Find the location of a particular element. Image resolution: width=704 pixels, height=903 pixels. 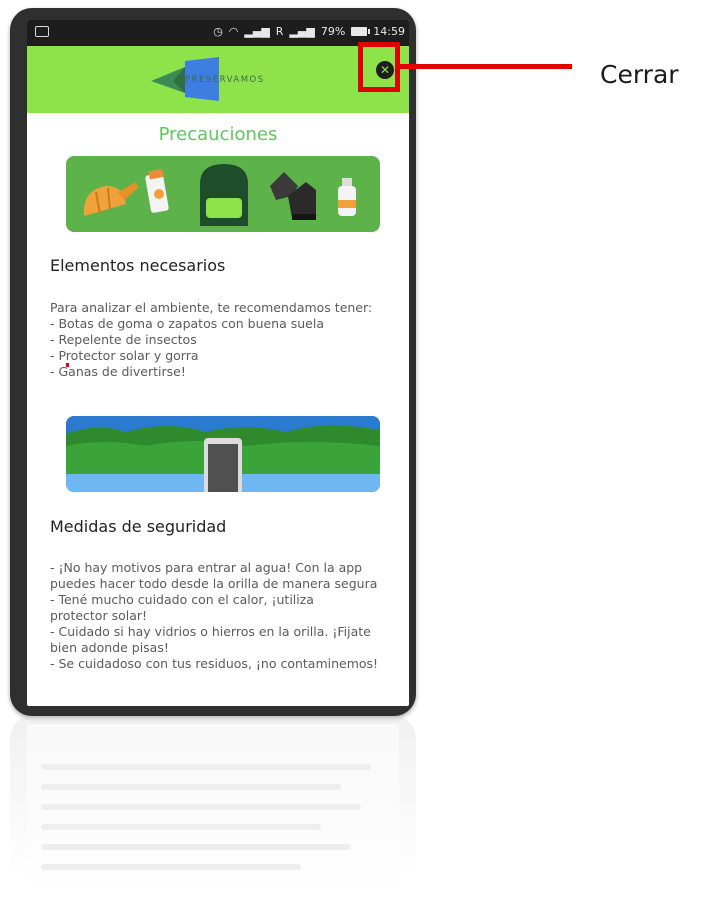

boots-icon is located at coordinates (293, 196).